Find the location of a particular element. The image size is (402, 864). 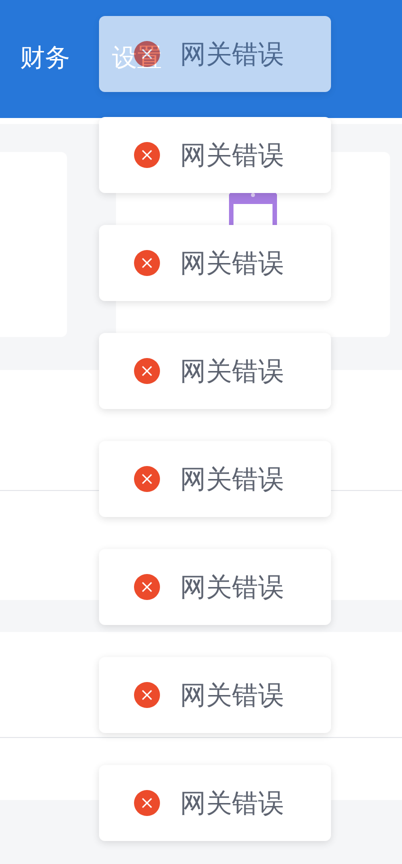

nav-tab: 财务 is located at coordinates (45, 58).